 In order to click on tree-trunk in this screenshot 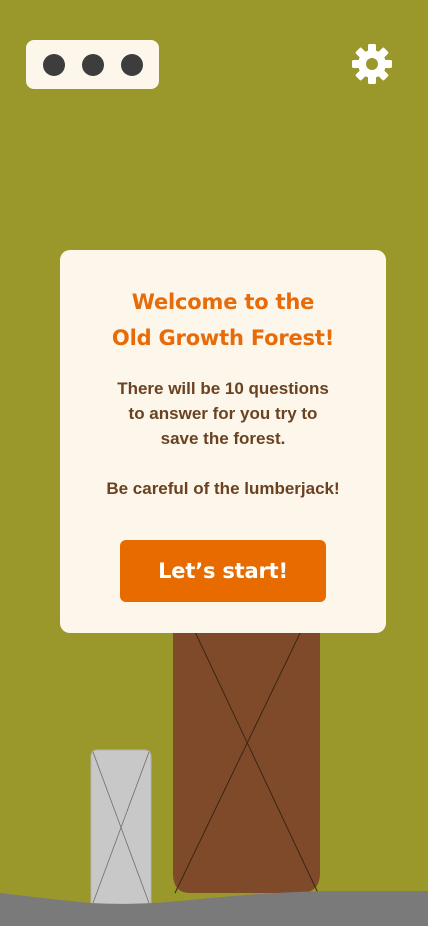, I will do `click(246, 746)`.